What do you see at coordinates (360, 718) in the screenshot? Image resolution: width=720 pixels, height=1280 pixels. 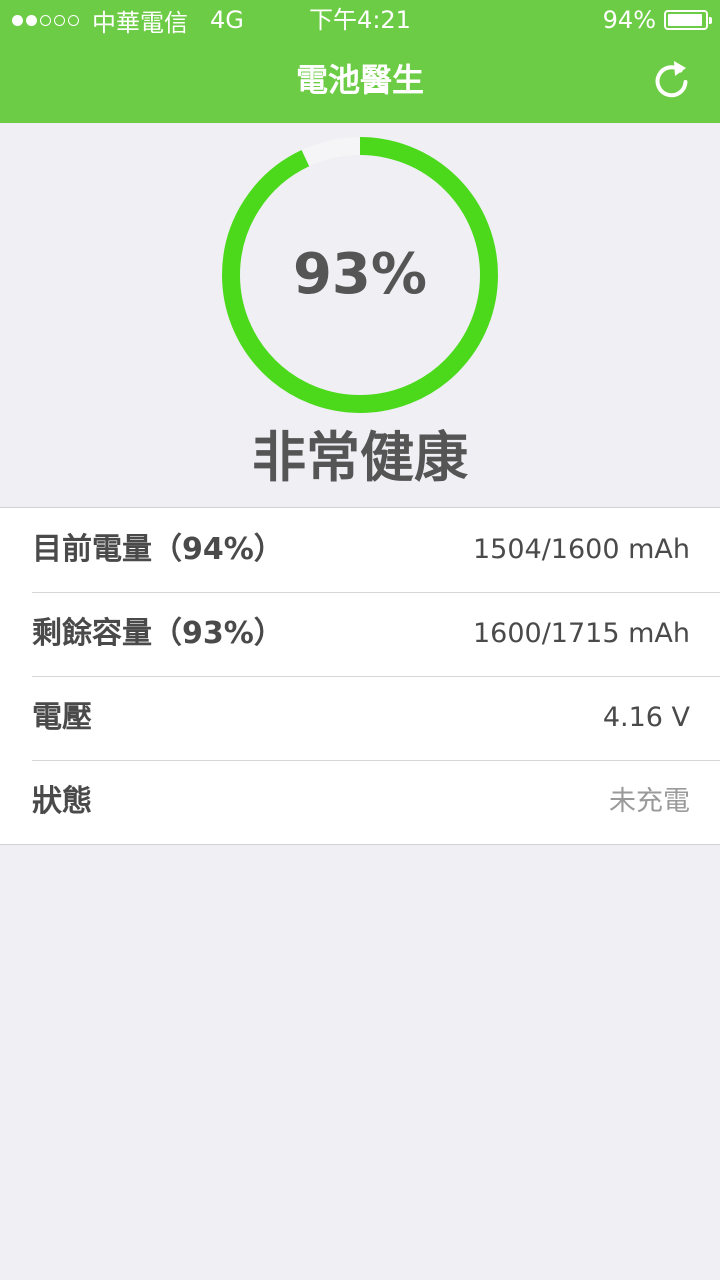 I see `info-row-voltage: 電壓 4.16 V` at bounding box center [360, 718].